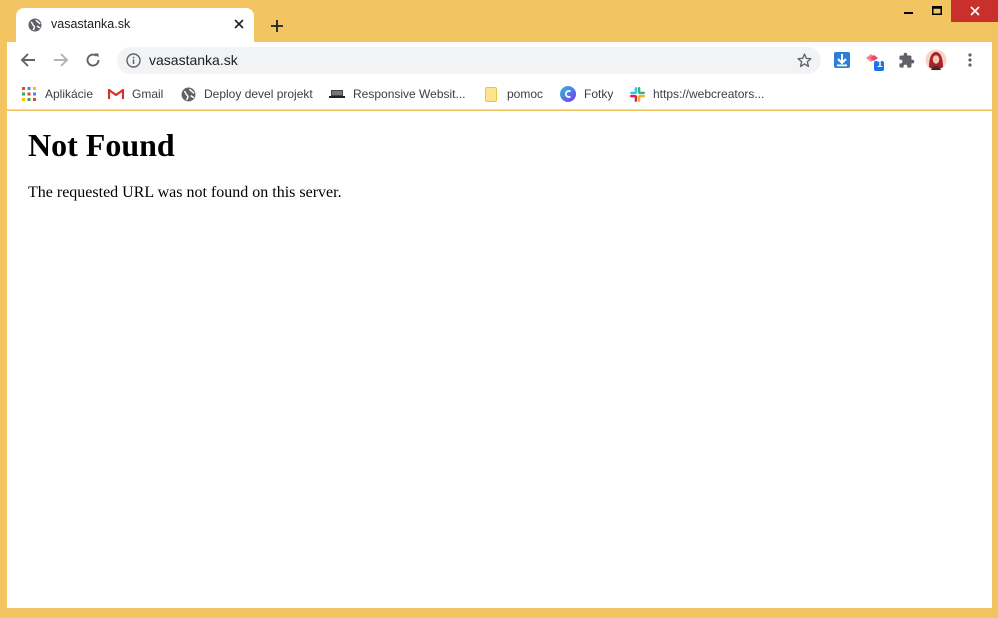 Image resolution: width=998 pixels, height=618 pixels. I want to click on url-text: vasastanka.sk, so click(193, 60).